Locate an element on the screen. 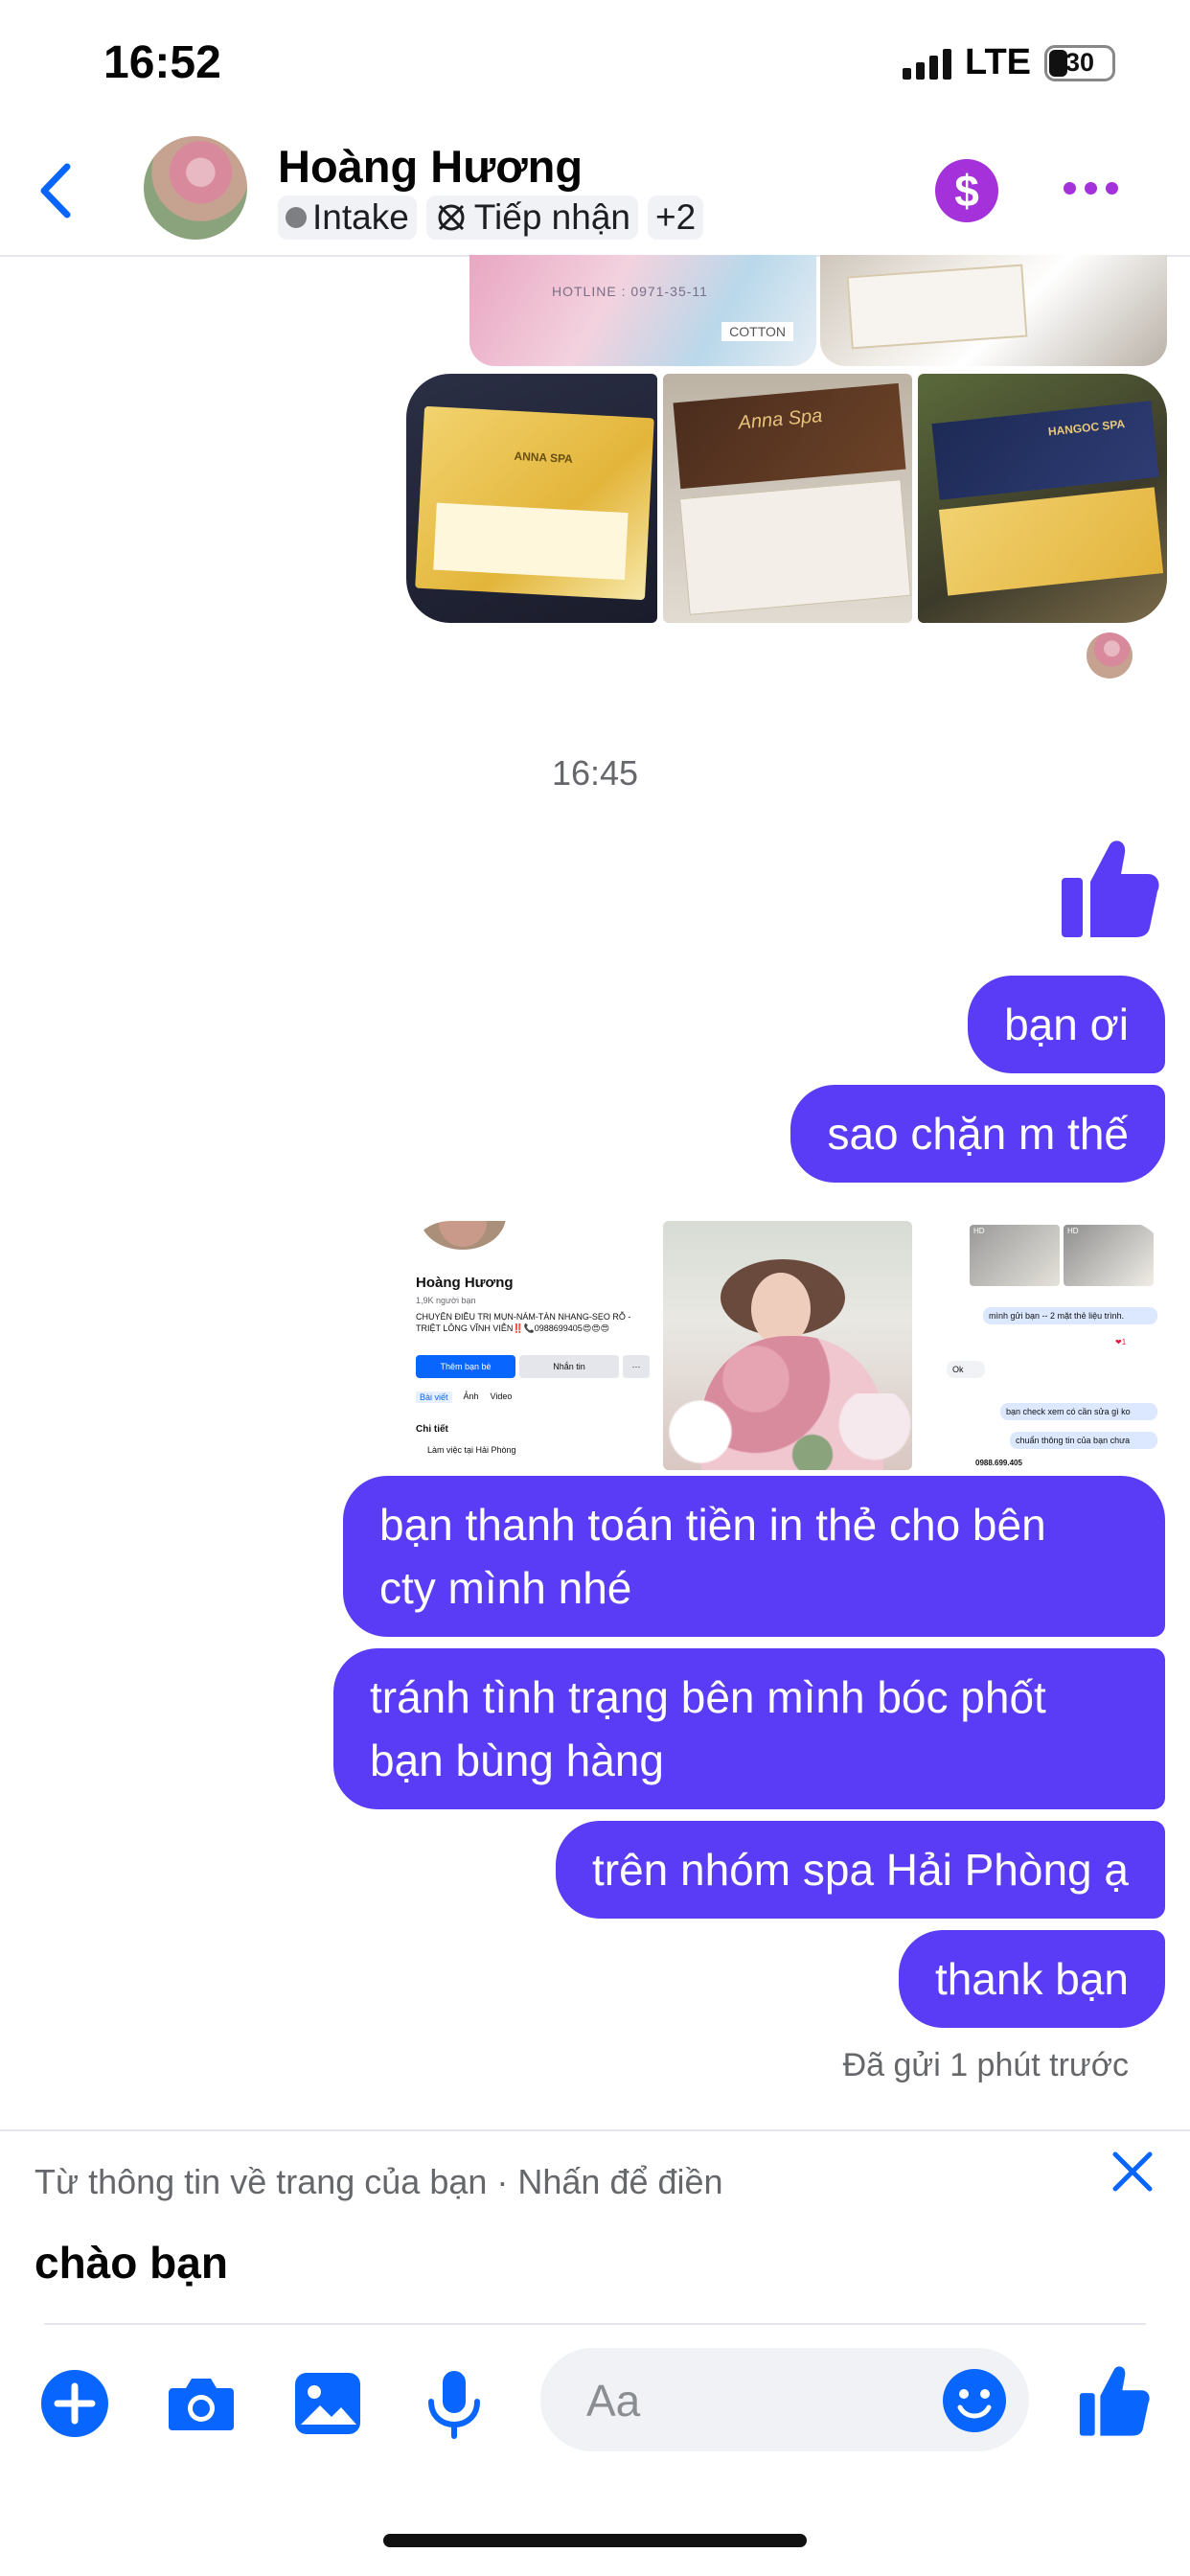 This screenshot has height=2576, width=1190. chat-phone: 0988.699.405 is located at coordinates (999, 1463).